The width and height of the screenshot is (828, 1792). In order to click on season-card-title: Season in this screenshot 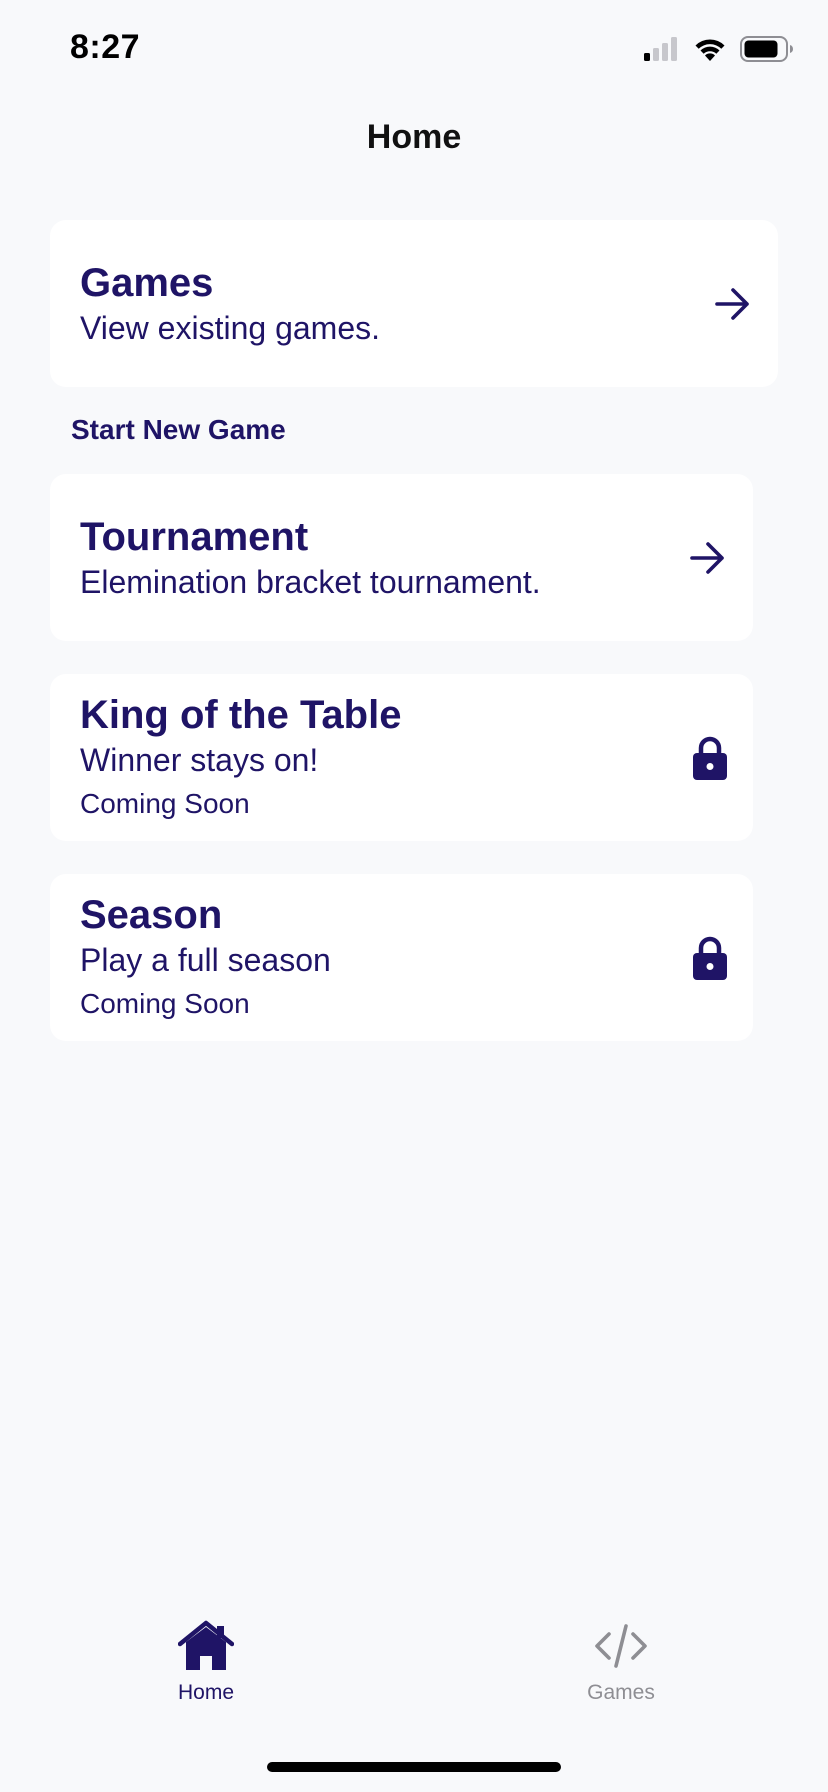, I will do `click(151, 915)`.